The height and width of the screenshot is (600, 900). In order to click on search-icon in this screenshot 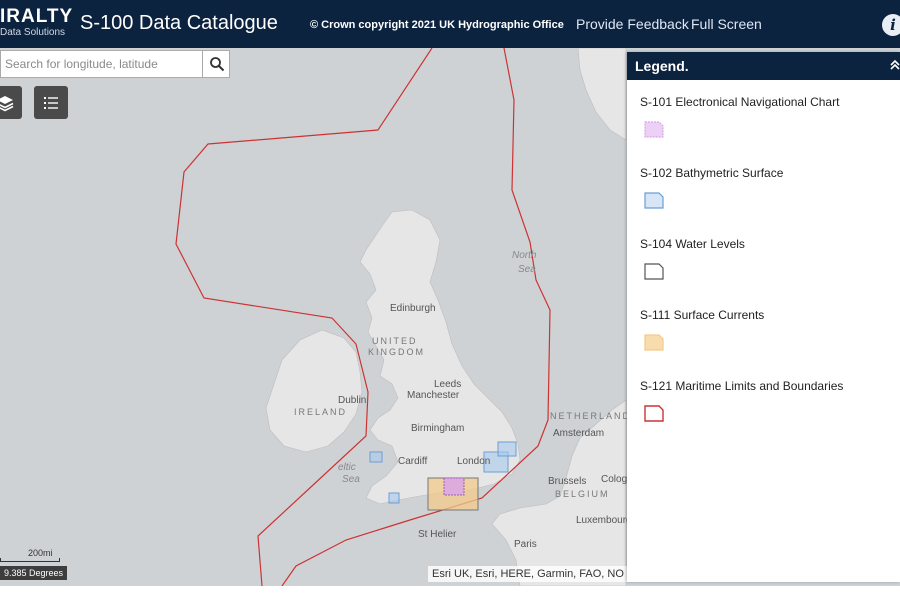, I will do `click(216, 64)`.